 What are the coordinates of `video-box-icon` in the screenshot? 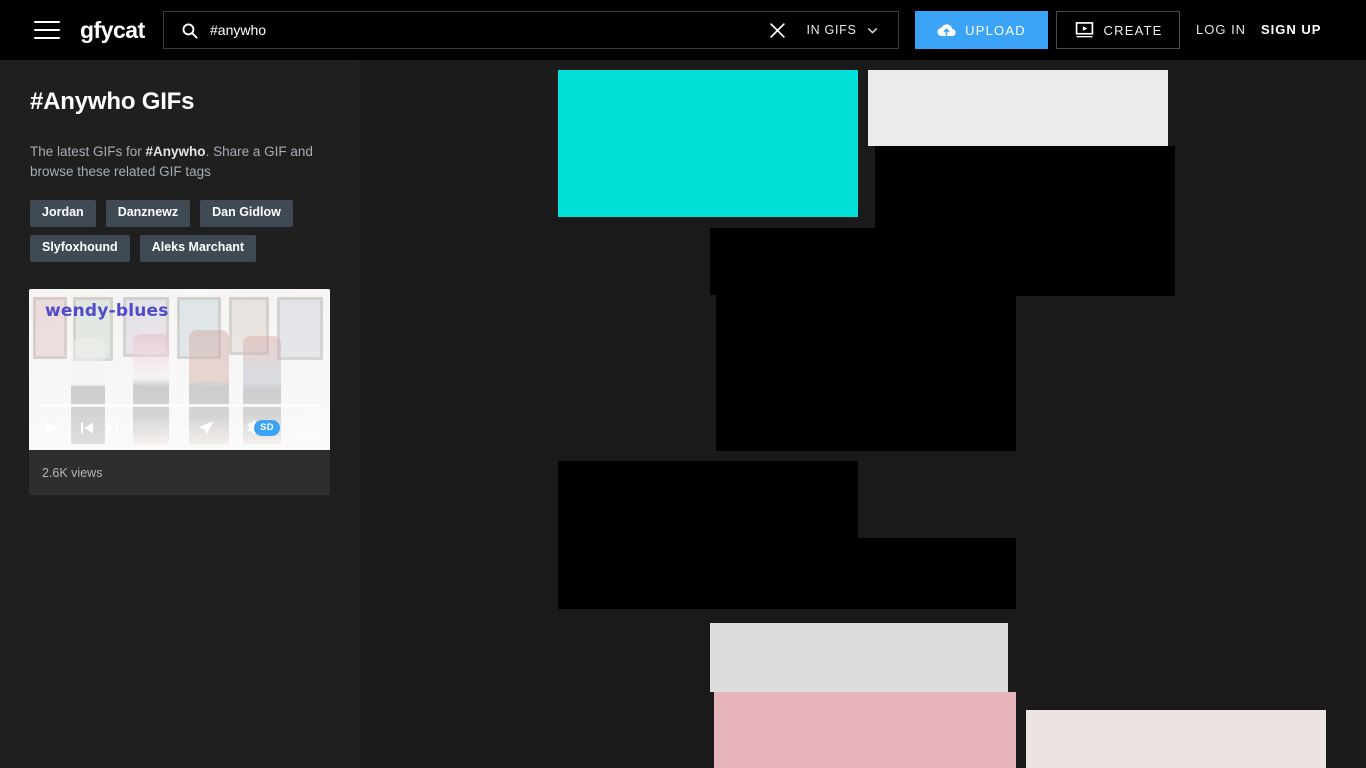 It's located at (1084, 30).